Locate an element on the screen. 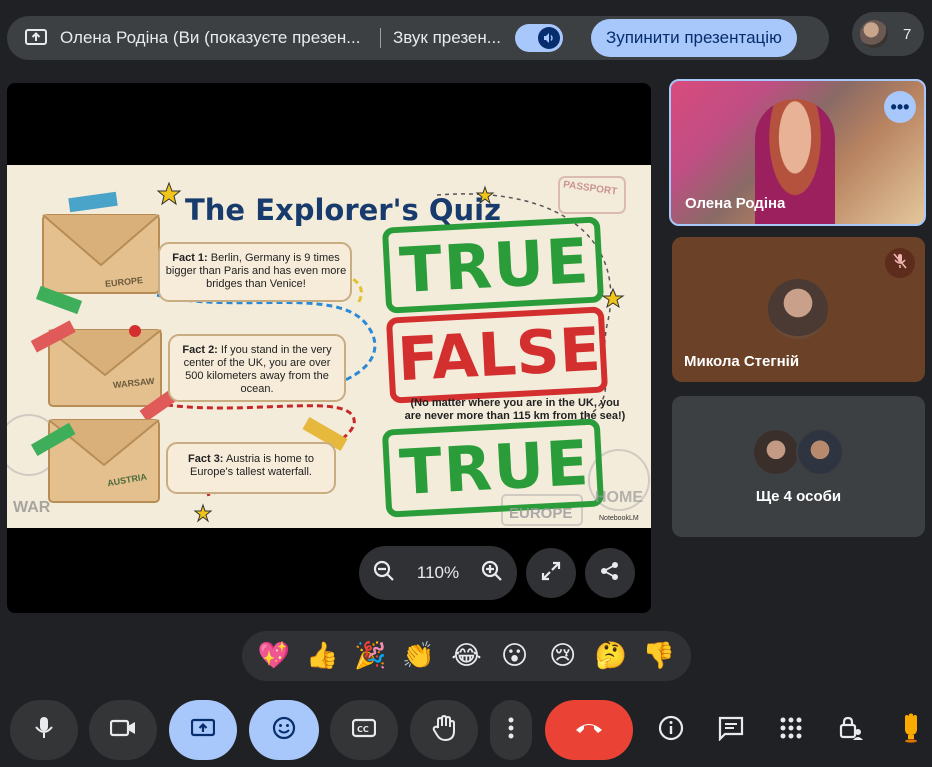 This screenshot has height=767, width=932. expand-icon is located at coordinates (551, 573).